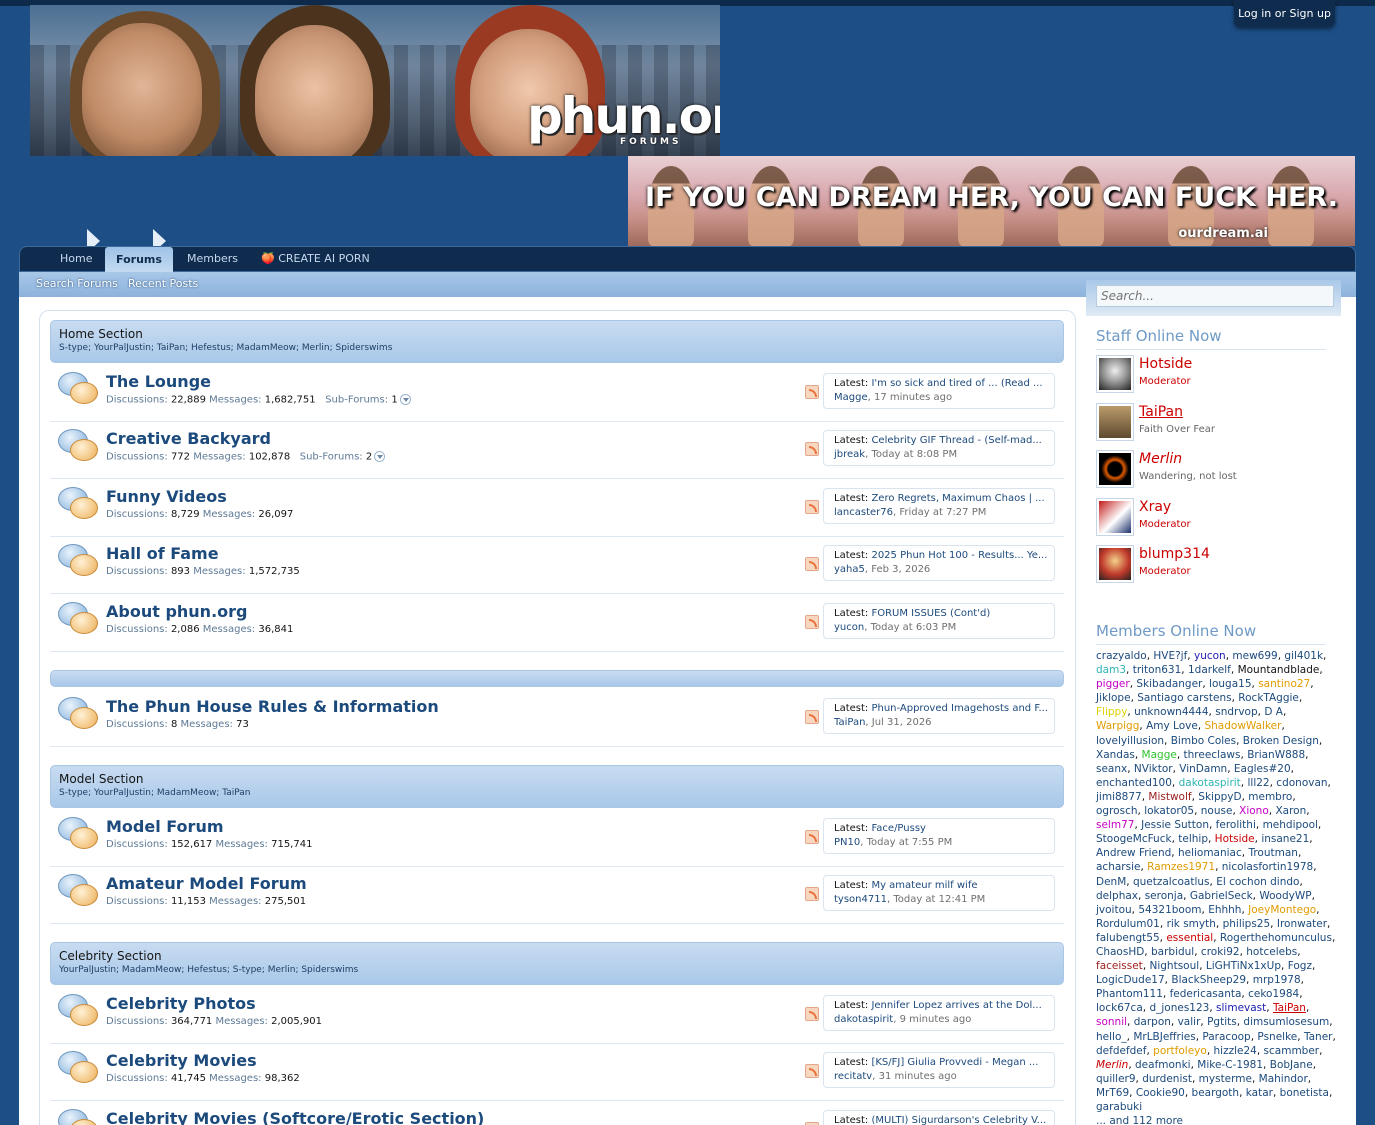 This screenshot has width=1375, height=1125. What do you see at coordinates (1221, 896) in the screenshot?
I see `online-member-link: GabrielSeck` at bounding box center [1221, 896].